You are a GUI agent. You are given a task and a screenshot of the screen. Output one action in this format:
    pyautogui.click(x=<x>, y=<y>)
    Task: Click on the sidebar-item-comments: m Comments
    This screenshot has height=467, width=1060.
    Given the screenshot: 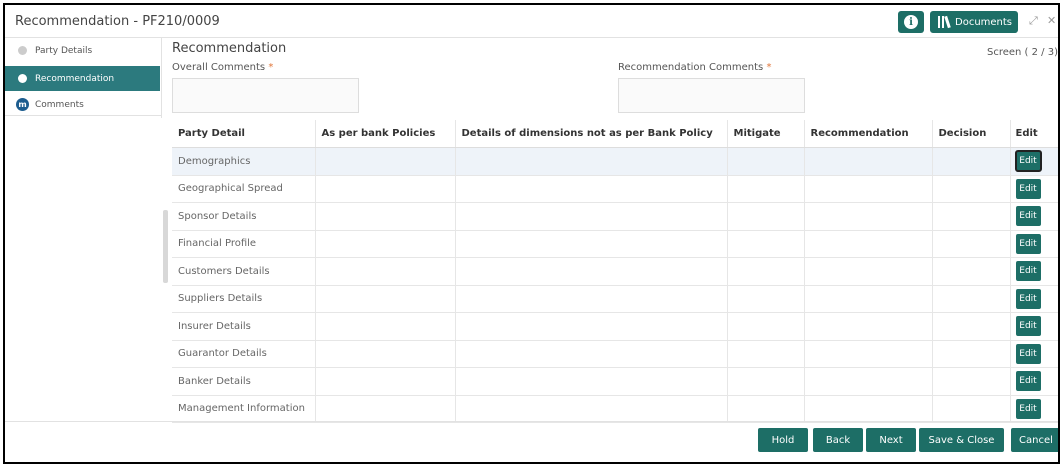 What is the action you would take?
    pyautogui.click(x=82, y=104)
    